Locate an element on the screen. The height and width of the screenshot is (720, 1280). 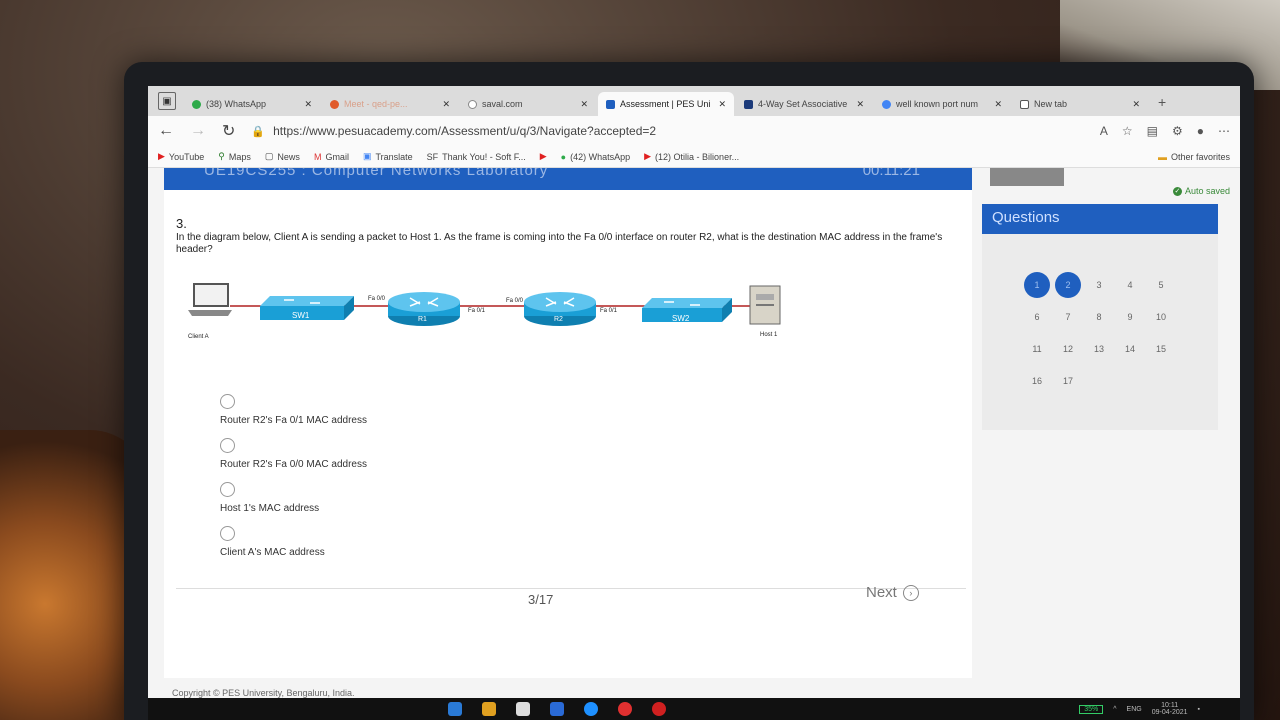
question-nav-button: 3 is located at coordinates (1099, 285).